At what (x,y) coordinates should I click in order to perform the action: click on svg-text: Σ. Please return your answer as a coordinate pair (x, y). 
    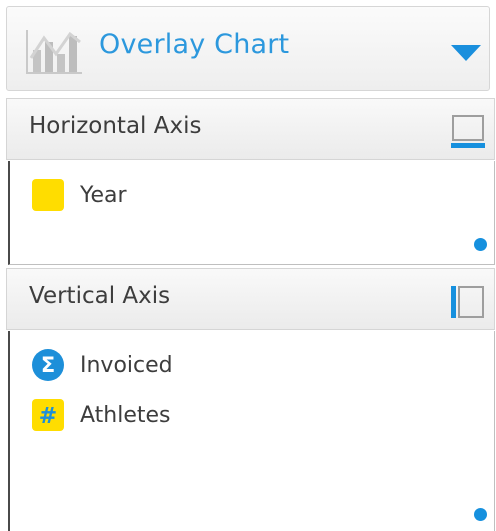
    Looking at the image, I should click on (48, 365).